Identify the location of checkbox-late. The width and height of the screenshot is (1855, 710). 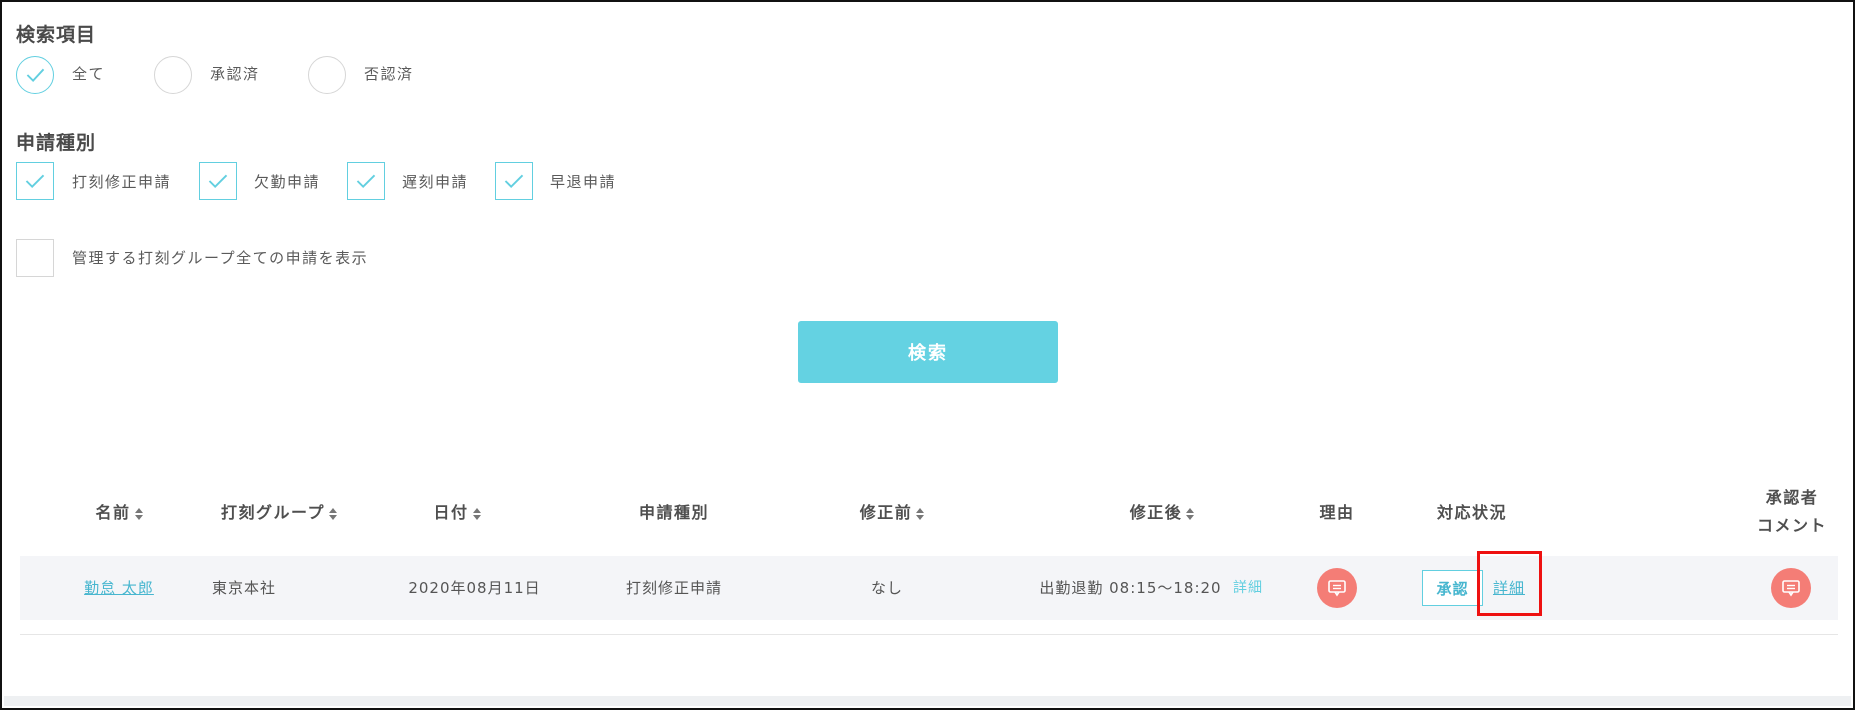
(366, 181).